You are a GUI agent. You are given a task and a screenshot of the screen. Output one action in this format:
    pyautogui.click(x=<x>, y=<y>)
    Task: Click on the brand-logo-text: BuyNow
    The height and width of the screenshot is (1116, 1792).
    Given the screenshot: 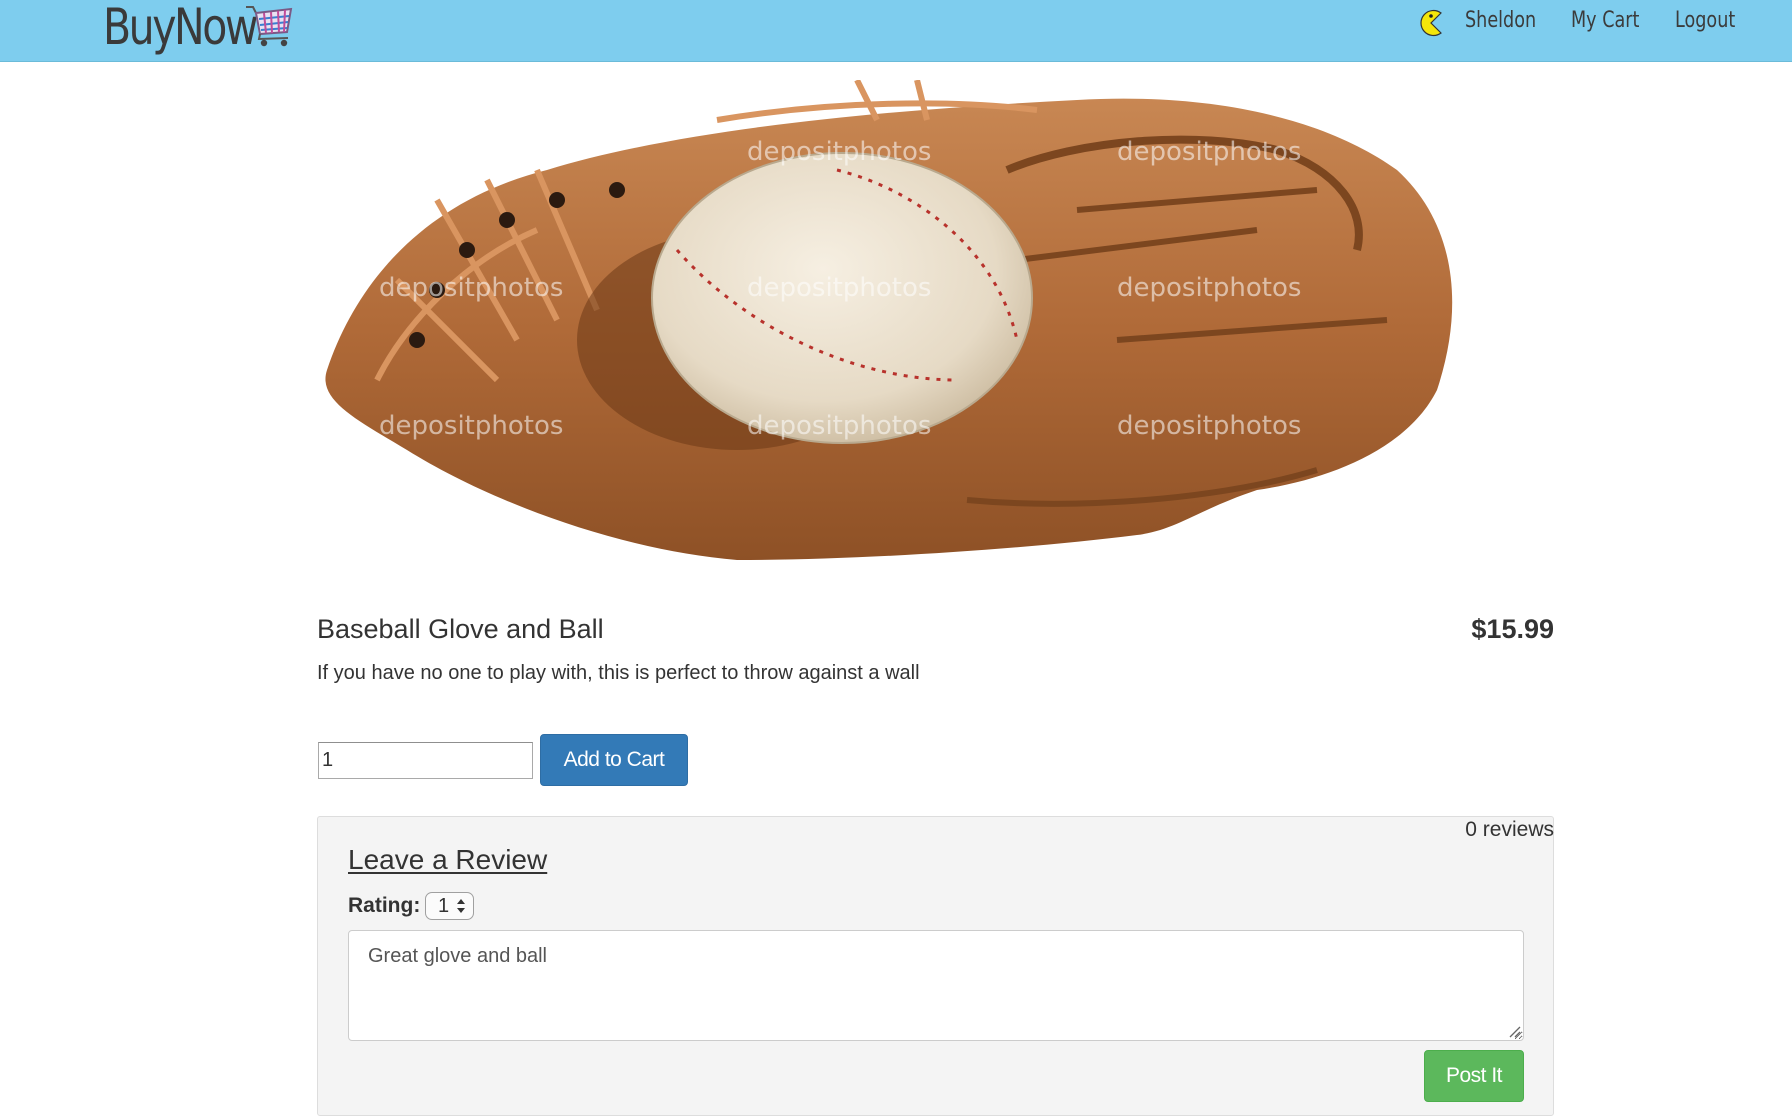 What is the action you would take?
    pyautogui.click(x=180, y=29)
    